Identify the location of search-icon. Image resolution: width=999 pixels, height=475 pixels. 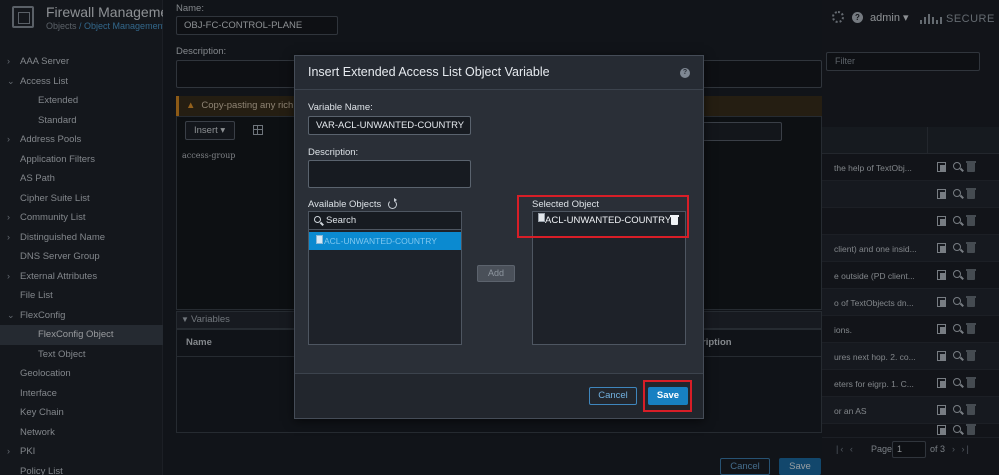
(317, 219).